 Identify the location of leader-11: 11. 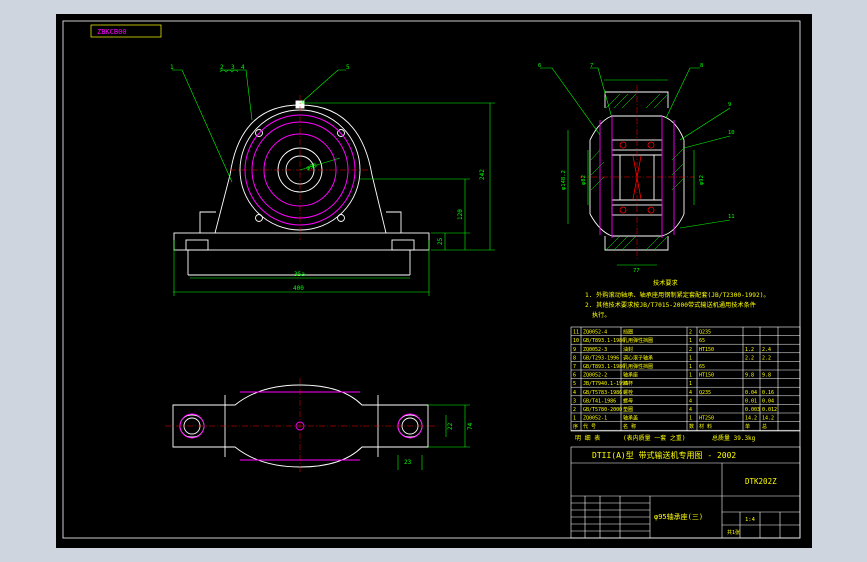
(731, 217).